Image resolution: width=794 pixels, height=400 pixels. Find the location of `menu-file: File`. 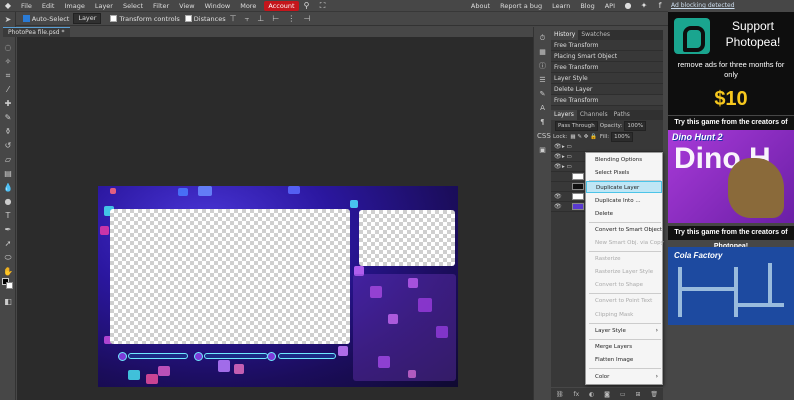

menu-file: File is located at coordinates (26, 6).